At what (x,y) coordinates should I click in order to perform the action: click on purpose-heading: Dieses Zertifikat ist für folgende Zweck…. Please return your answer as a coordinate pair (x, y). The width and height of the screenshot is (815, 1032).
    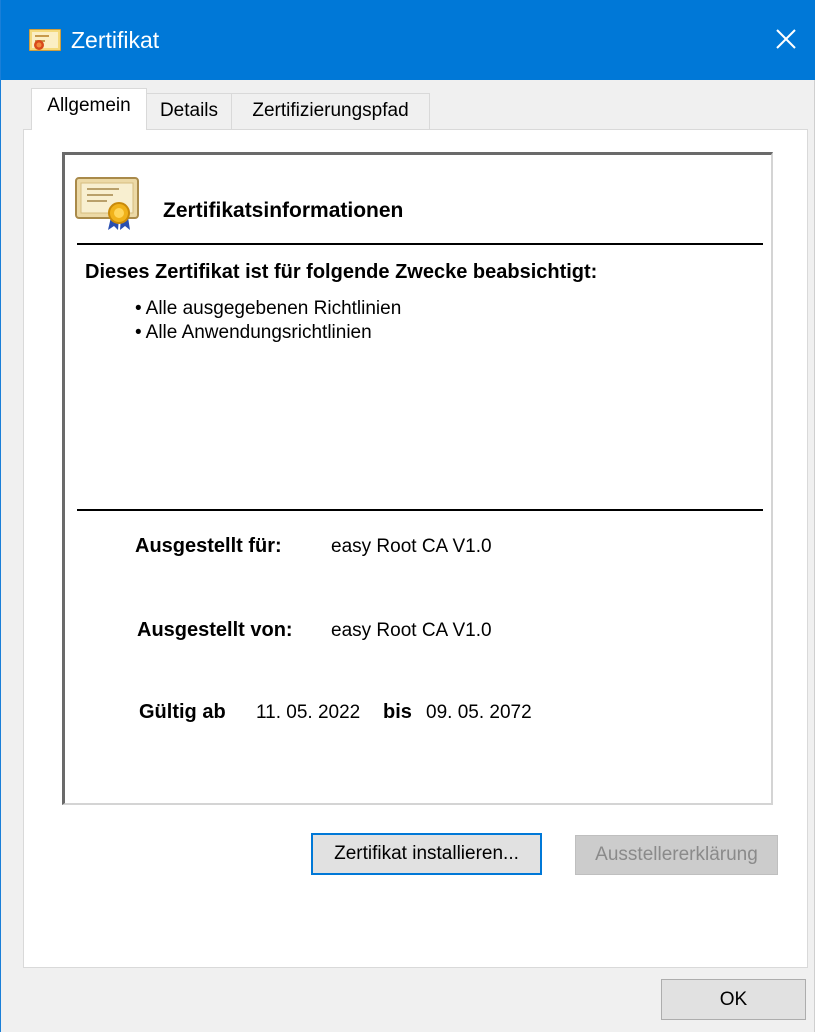
    Looking at the image, I should click on (341, 272).